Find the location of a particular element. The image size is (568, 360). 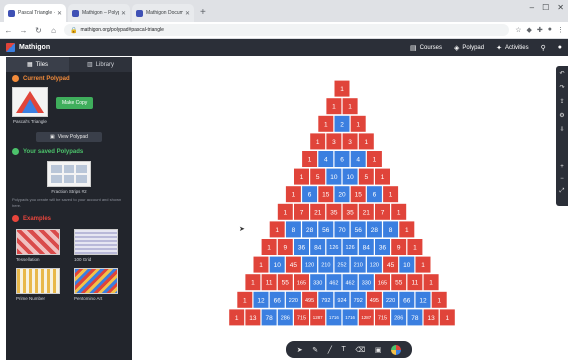

tab-library: ▥ Library is located at coordinates (100, 64).